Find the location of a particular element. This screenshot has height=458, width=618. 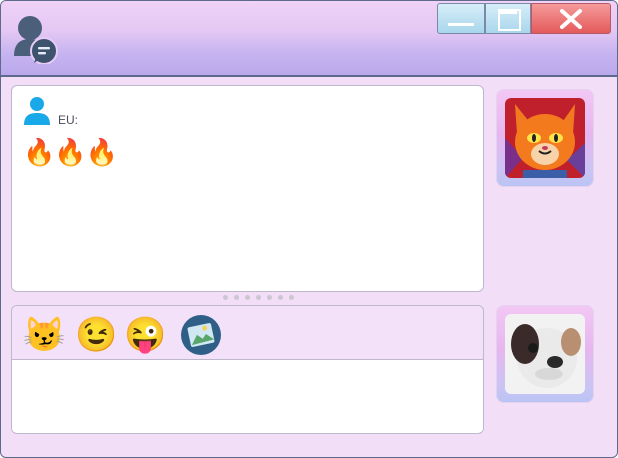

close-icon is located at coordinates (571, 19).